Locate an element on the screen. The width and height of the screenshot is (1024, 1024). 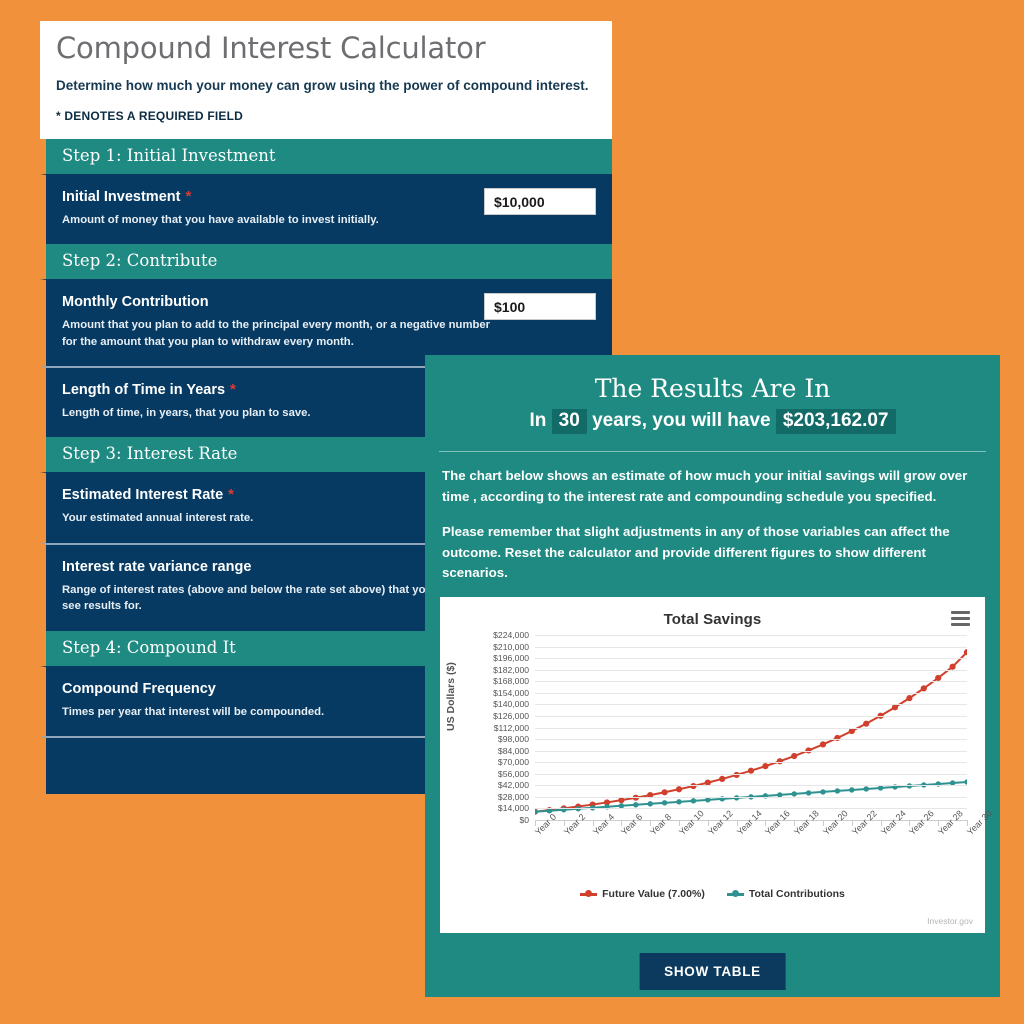
y-axis-tick-label: $182,000 is located at coordinates (511, 669).